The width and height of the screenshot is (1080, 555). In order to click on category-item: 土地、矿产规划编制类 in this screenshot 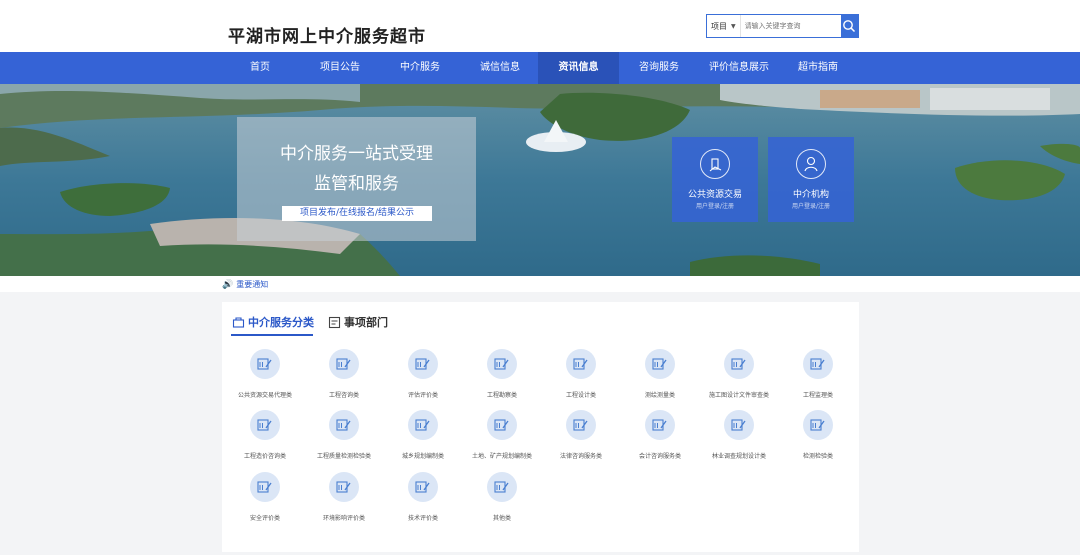, I will do `click(502, 435)`.